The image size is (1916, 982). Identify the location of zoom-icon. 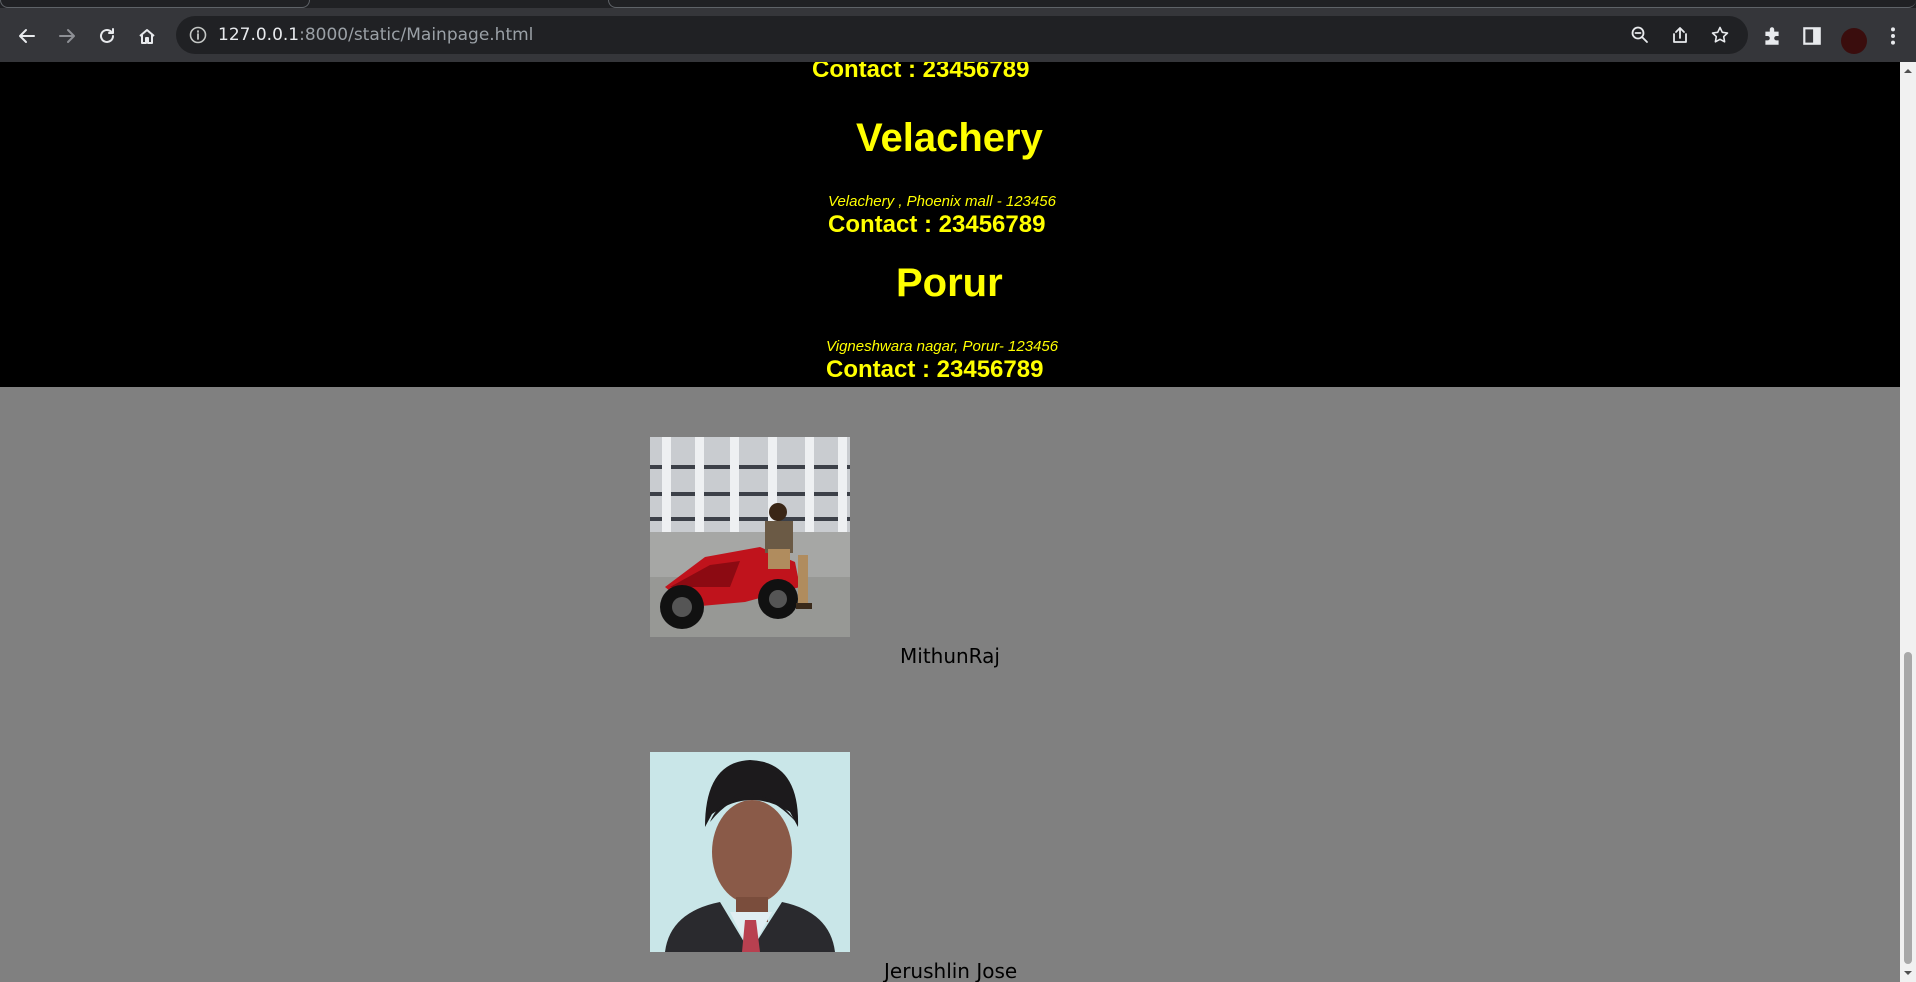
(1640, 35).